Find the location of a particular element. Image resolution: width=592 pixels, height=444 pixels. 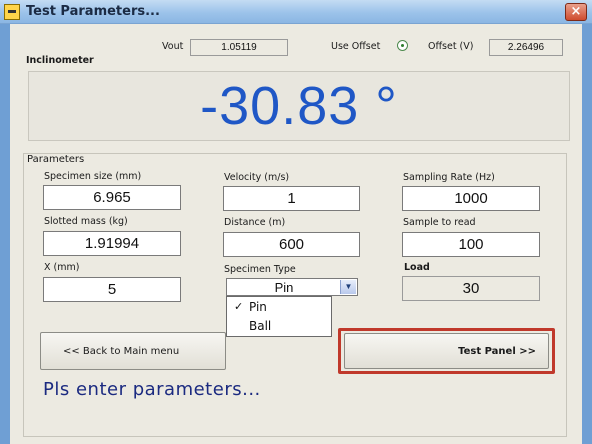

back-to-main-menu-button: << Back to Main menu is located at coordinates (133, 351).